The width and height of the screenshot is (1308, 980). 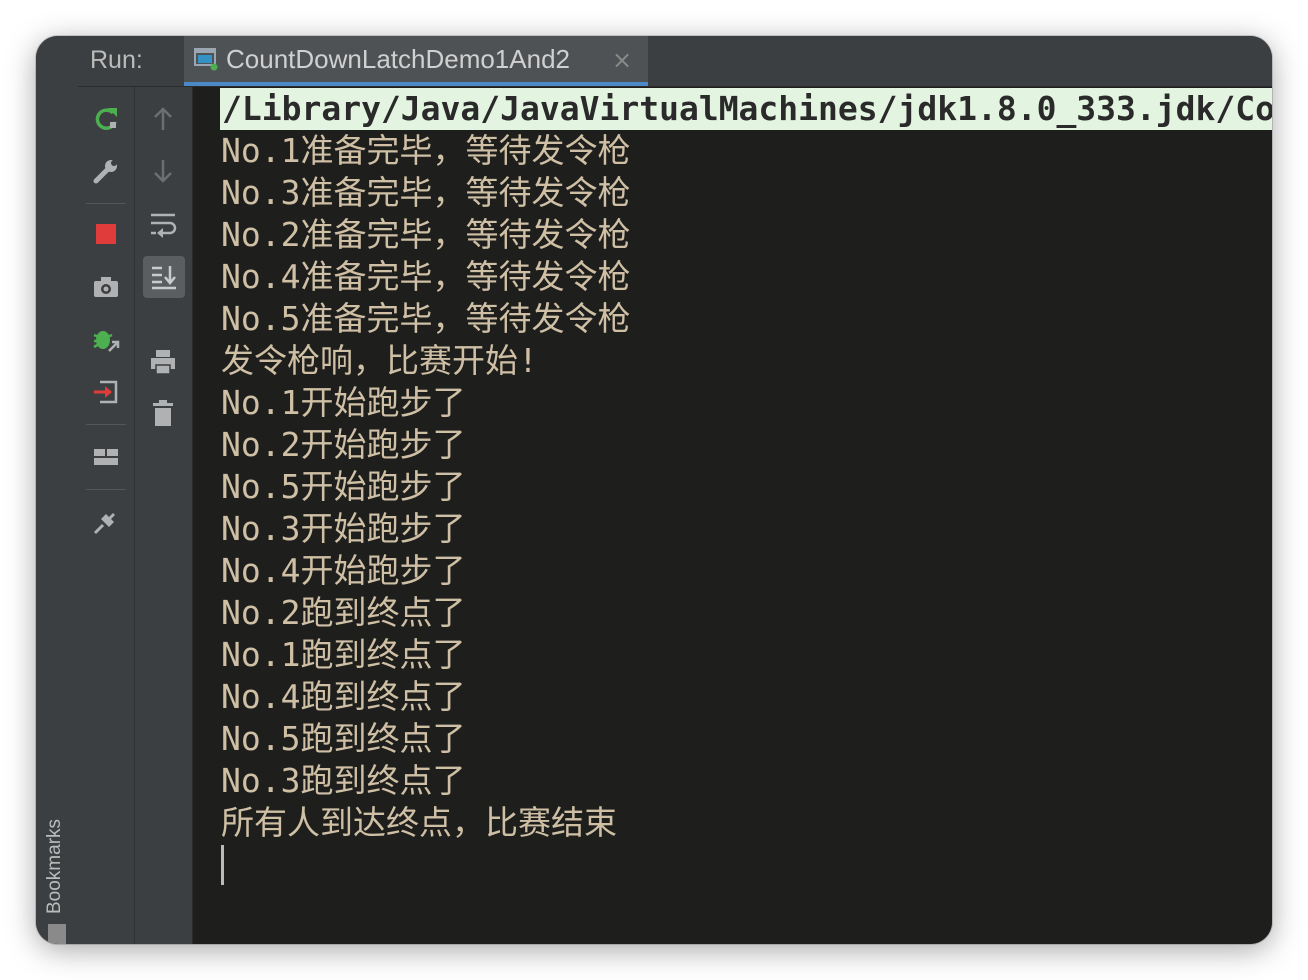 I want to click on bookmarks-tab: Bookmarks, so click(x=55, y=866).